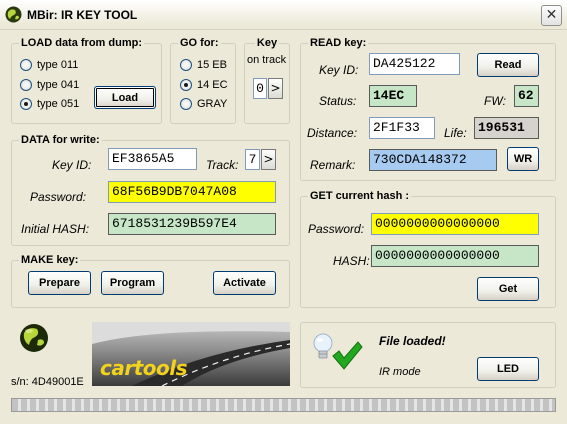  Describe the element at coordinates (199, 43) in the screenshot. I see `go-group-title: GO for:` at that location.